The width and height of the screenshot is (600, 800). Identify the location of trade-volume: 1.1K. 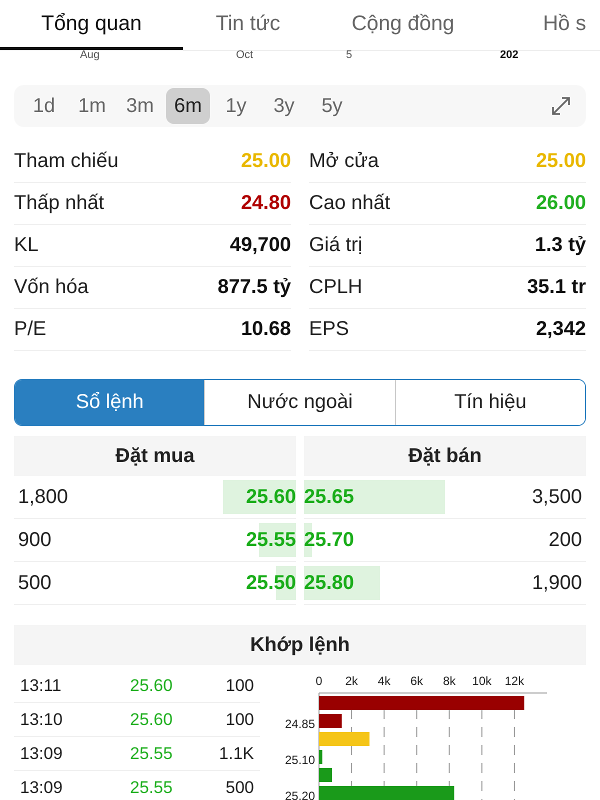
(236, 754).